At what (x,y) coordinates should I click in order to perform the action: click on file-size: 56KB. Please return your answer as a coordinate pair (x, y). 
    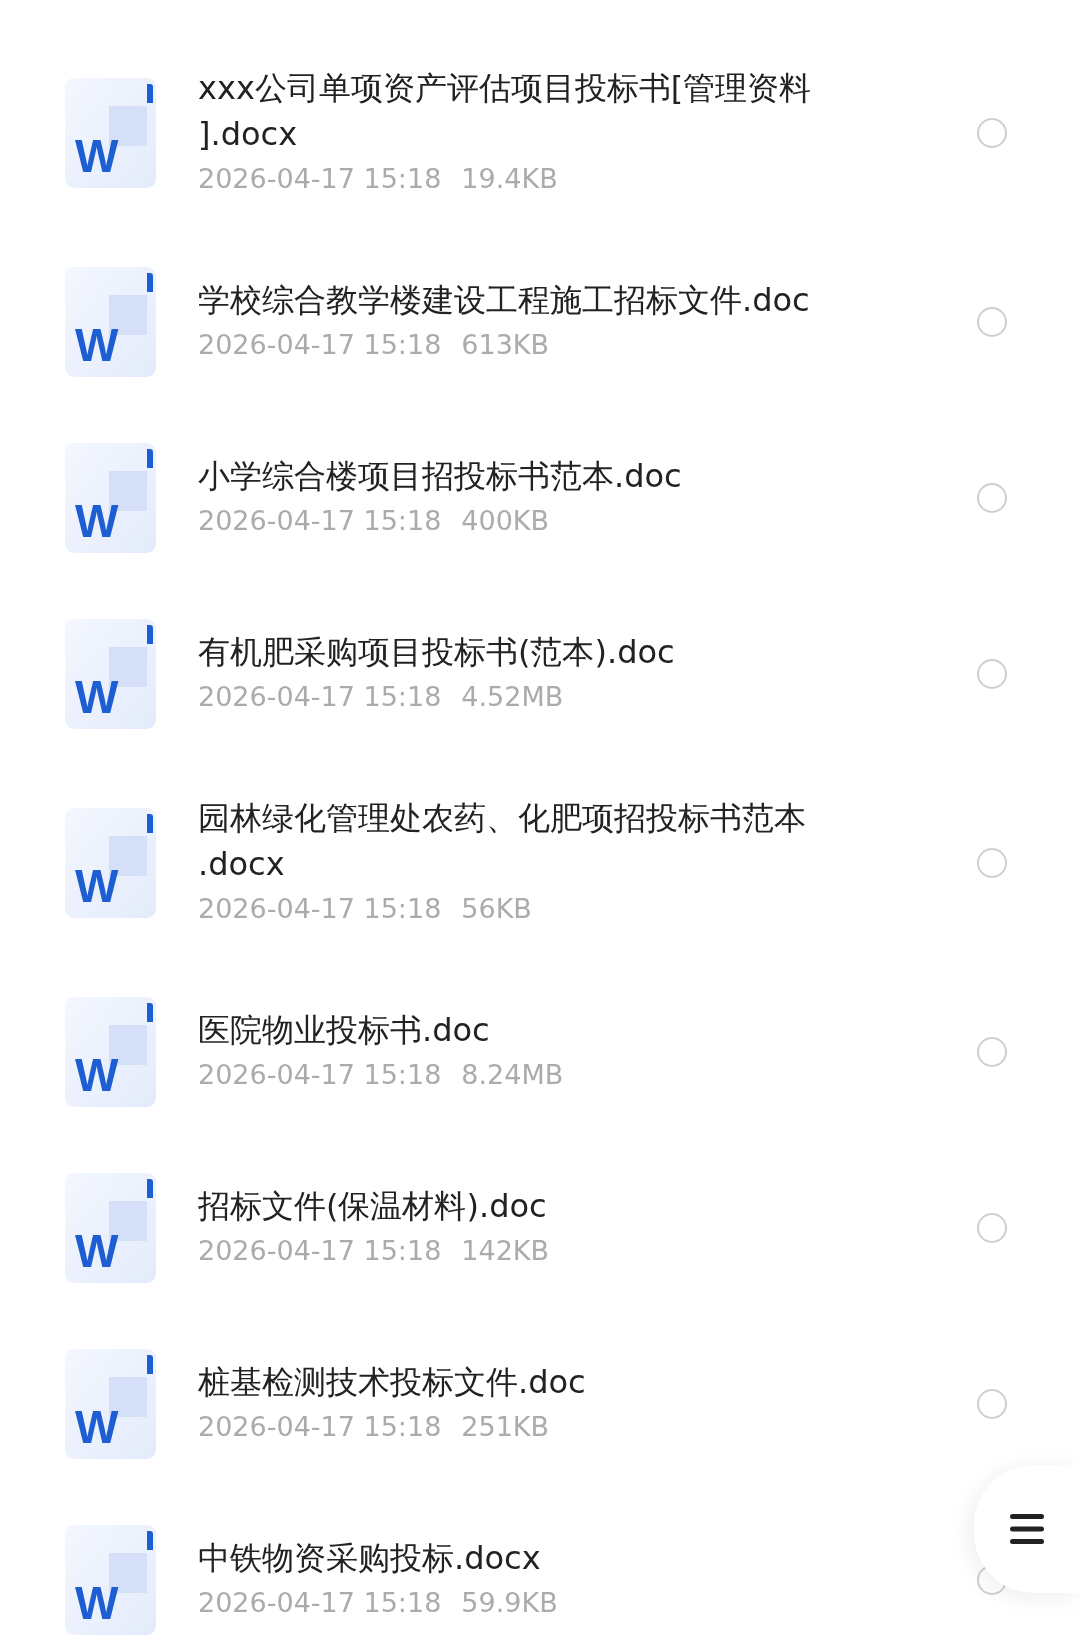
    Looking at the image, I should click on (496, 909).